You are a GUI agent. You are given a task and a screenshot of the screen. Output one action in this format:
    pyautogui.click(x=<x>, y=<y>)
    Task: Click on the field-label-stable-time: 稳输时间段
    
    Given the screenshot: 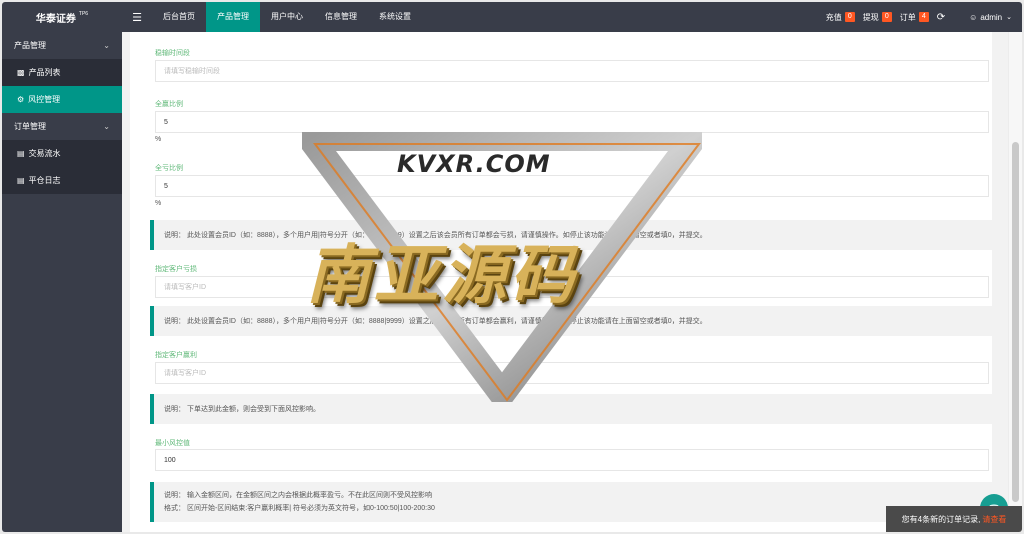 What is the action you would take?
    pyautogui.click(x=172, y=53)
    